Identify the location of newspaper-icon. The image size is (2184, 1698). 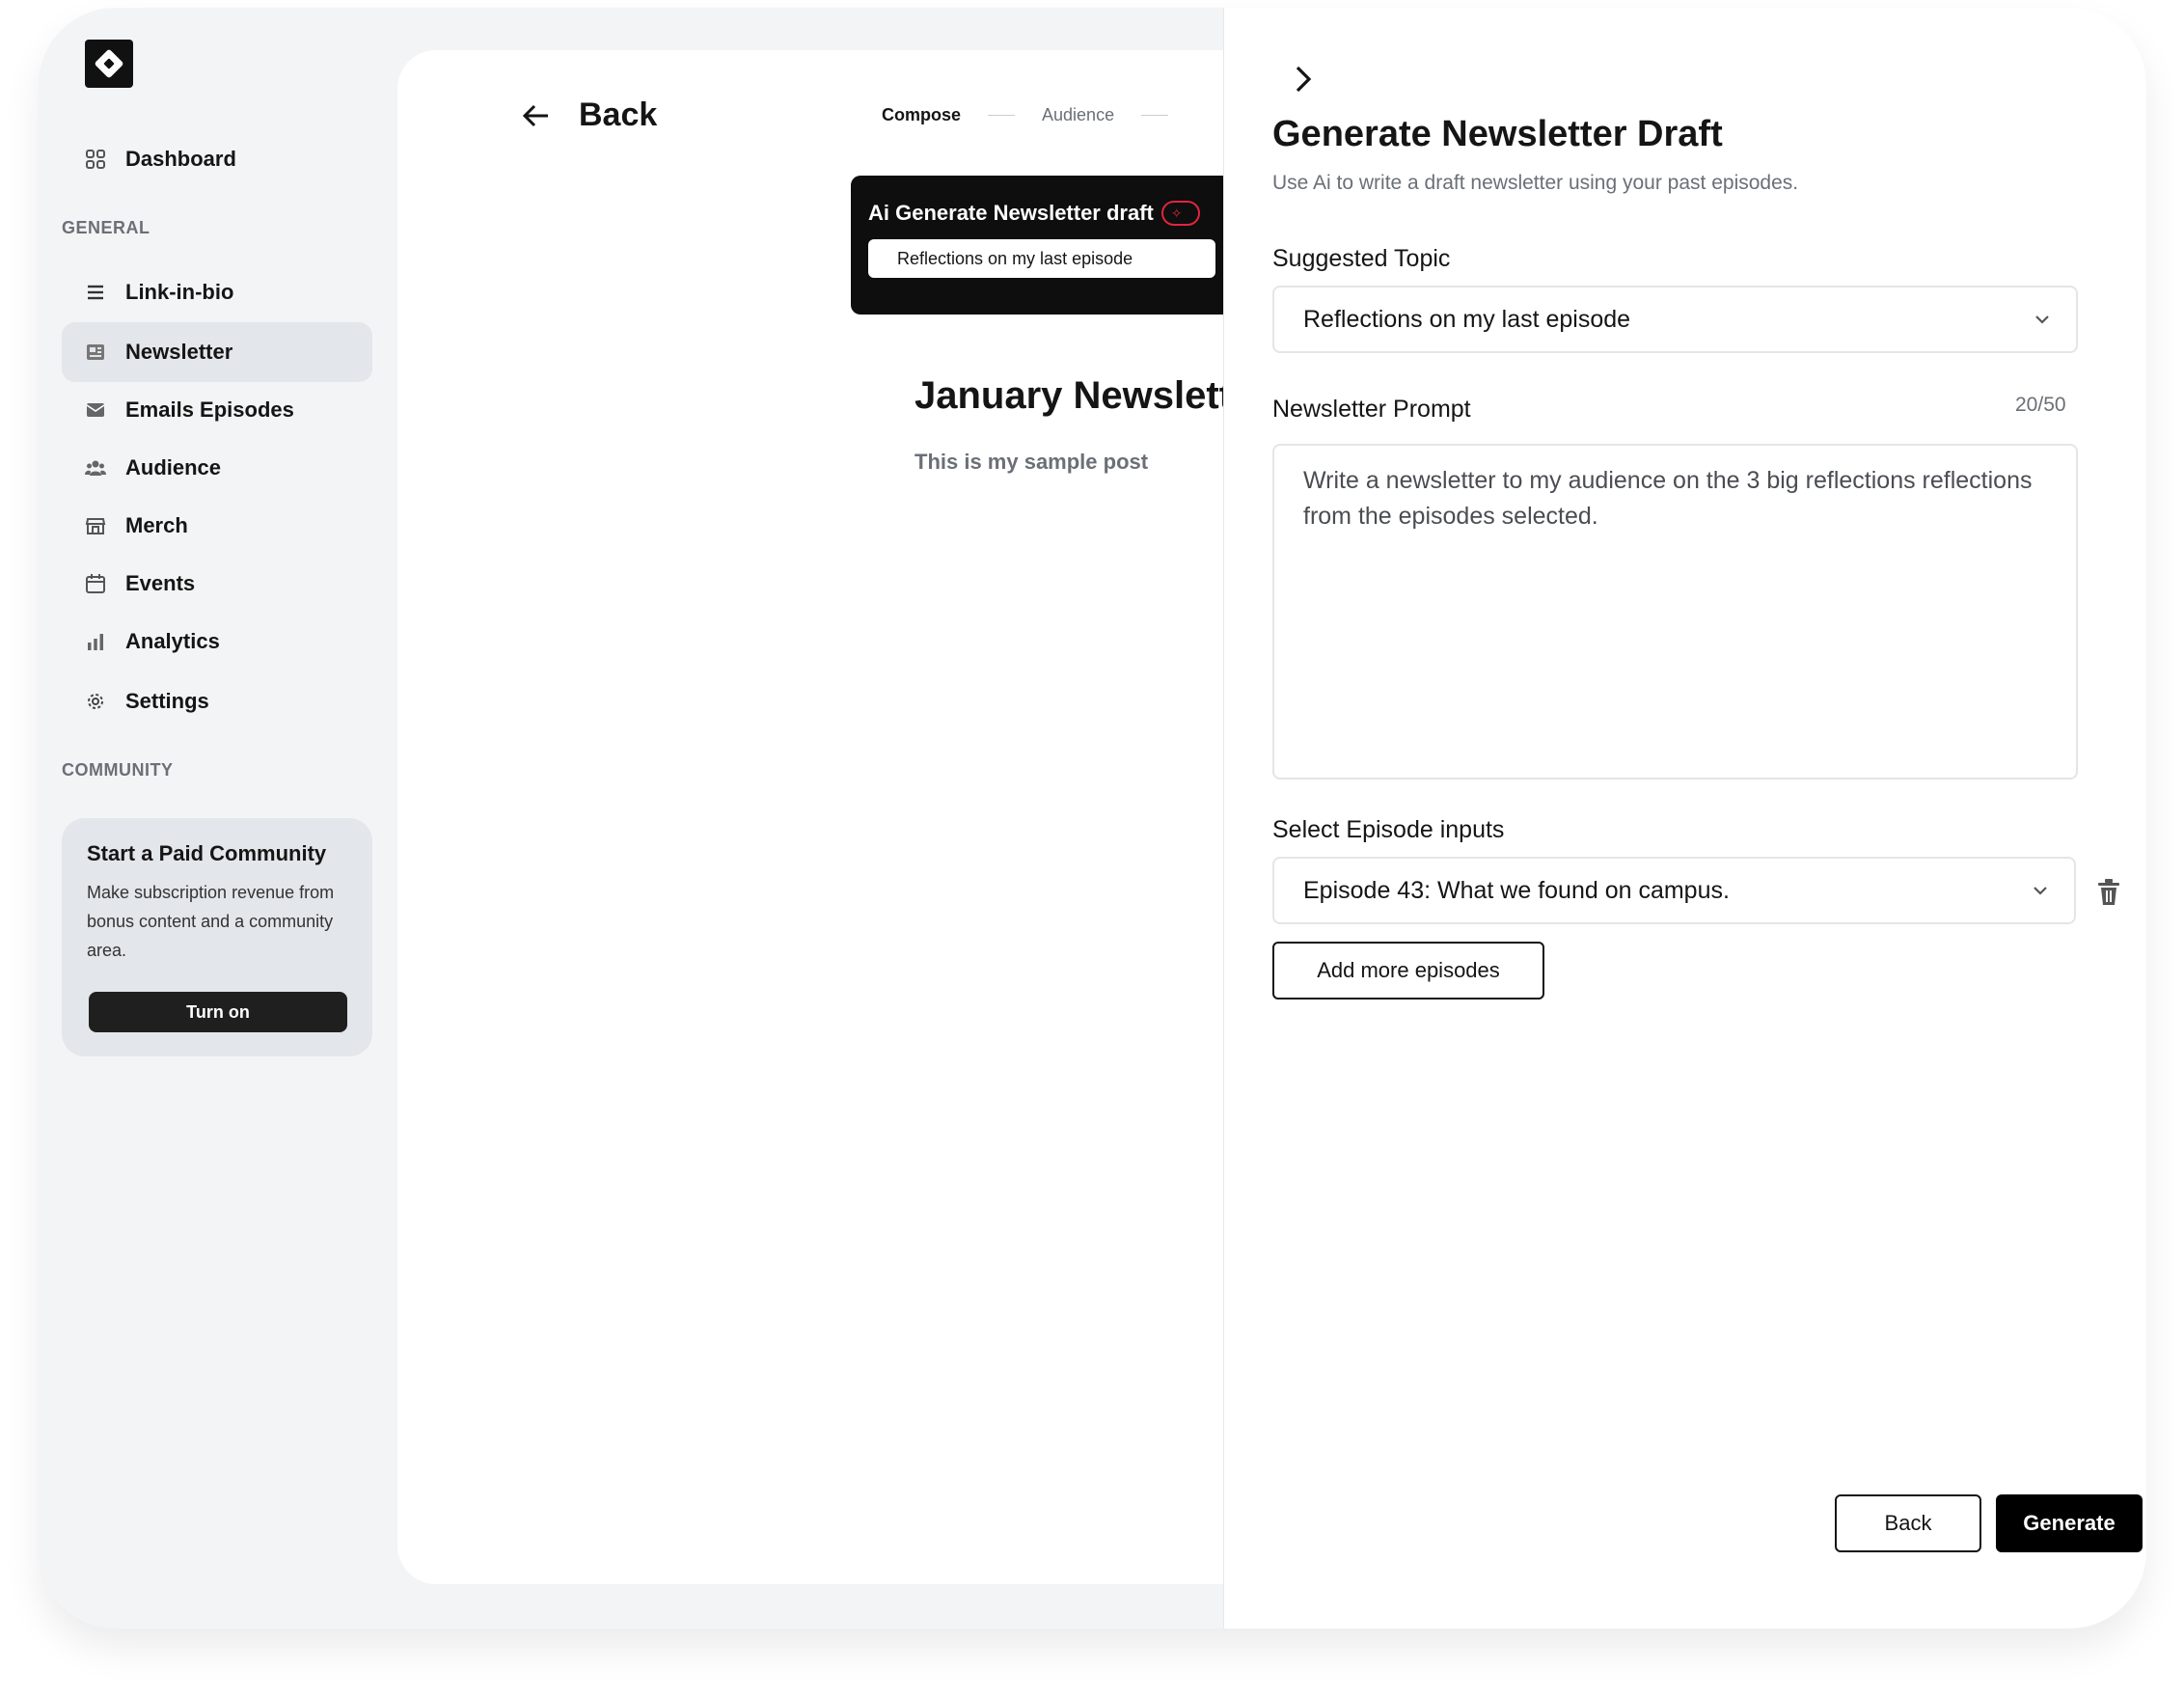
(96, 352).